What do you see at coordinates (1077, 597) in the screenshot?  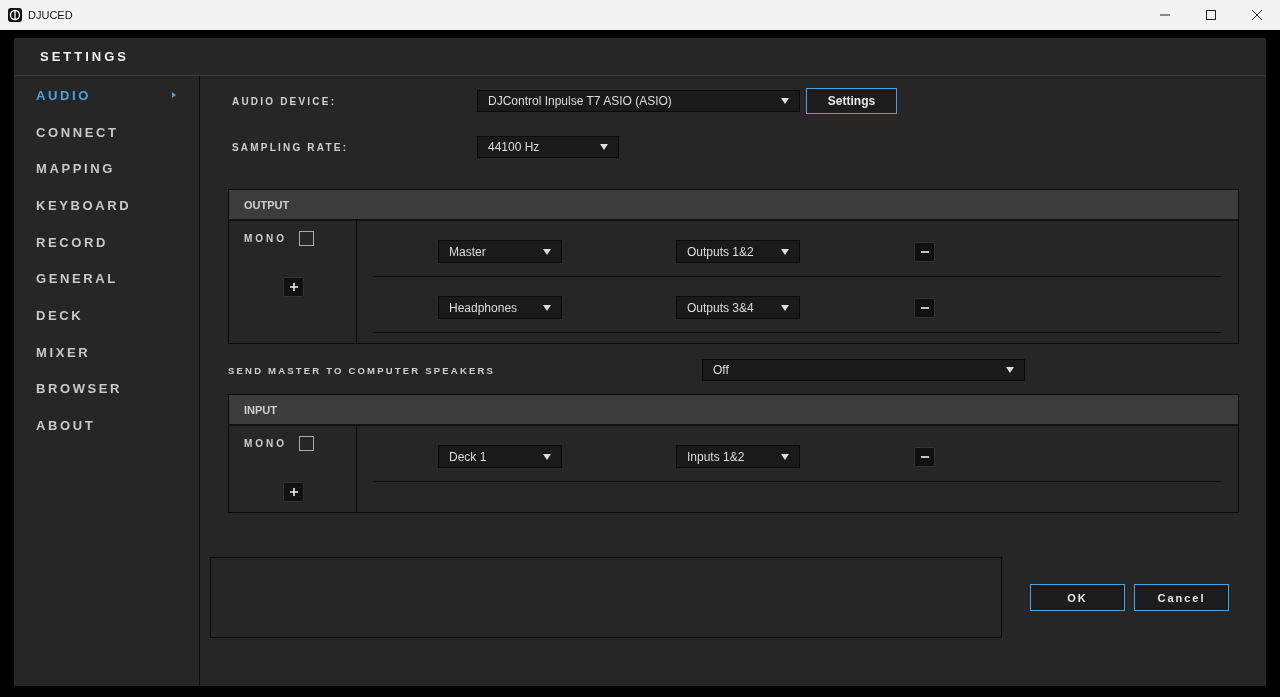 I see `ok-button: OK` at bounding box center [1077, 597].